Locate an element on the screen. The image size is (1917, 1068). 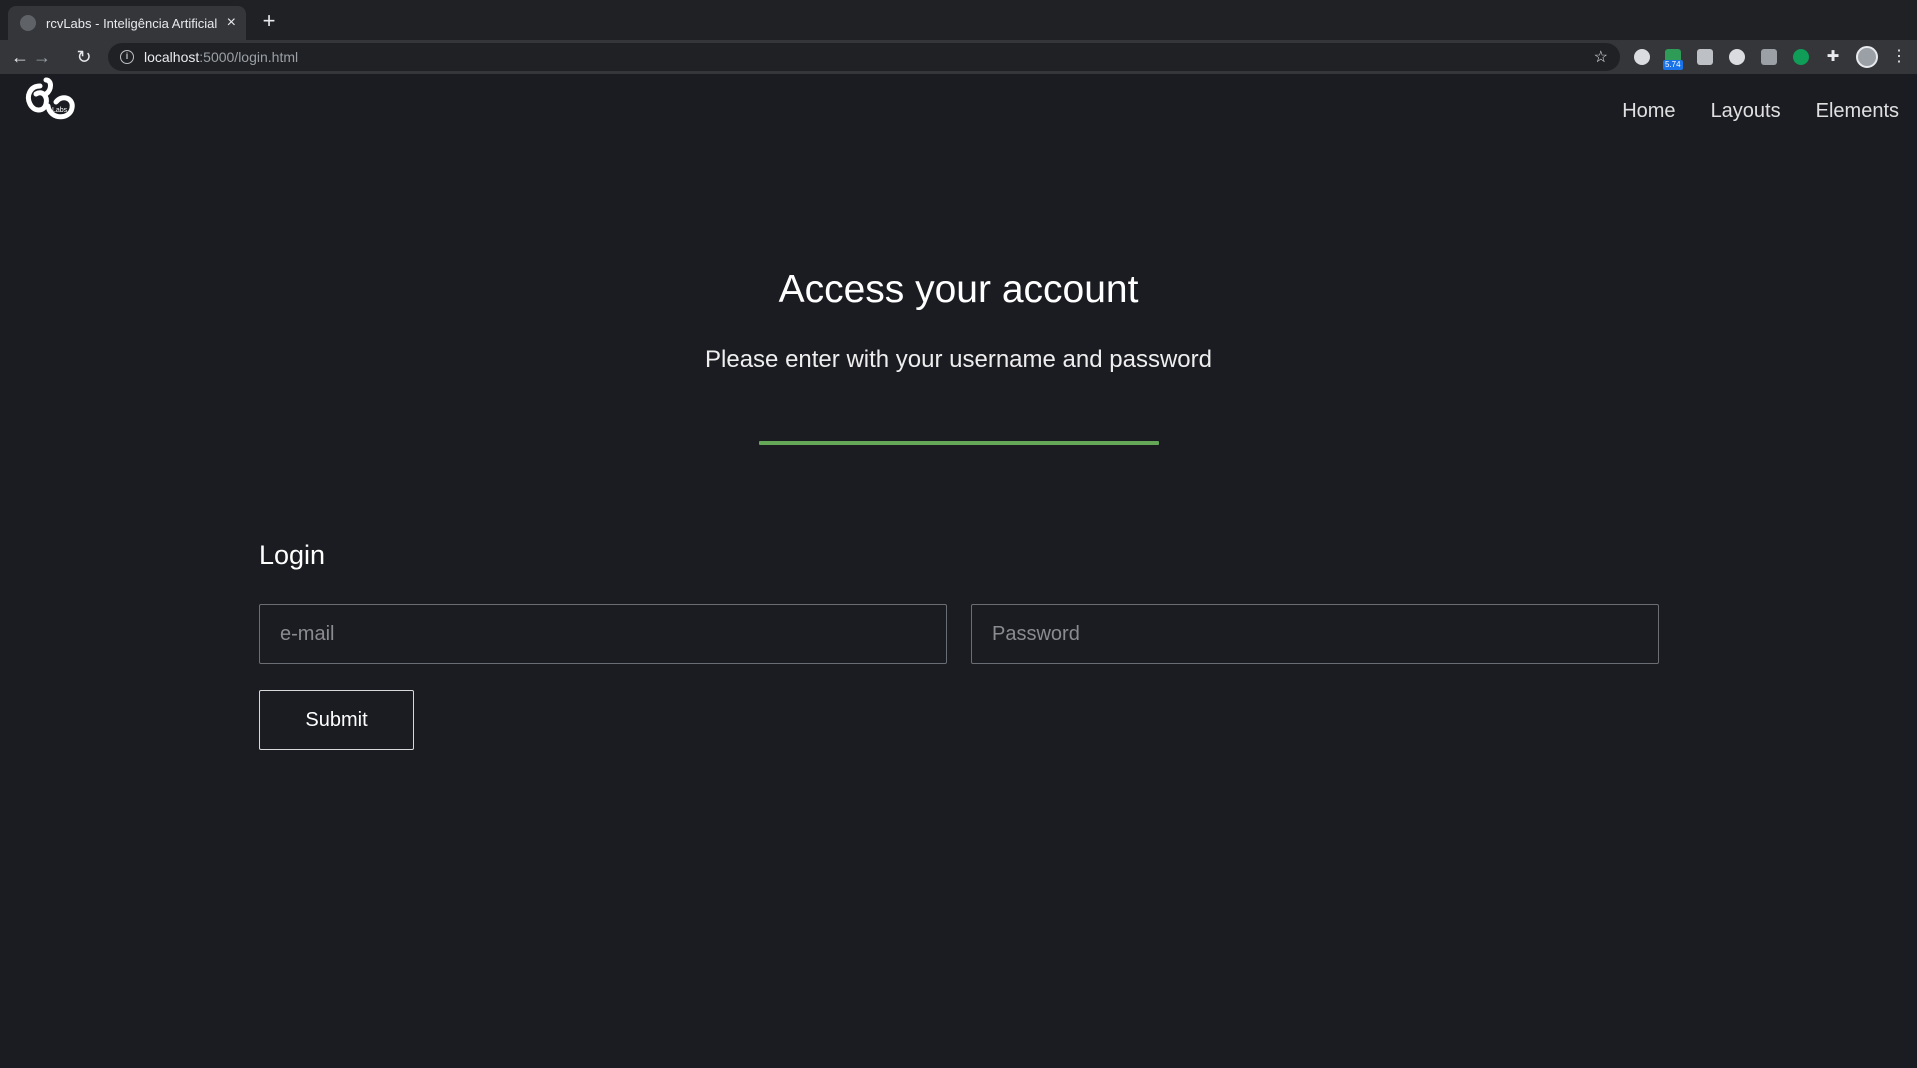
logo-text: Labs is located at coordinates (60, 110).